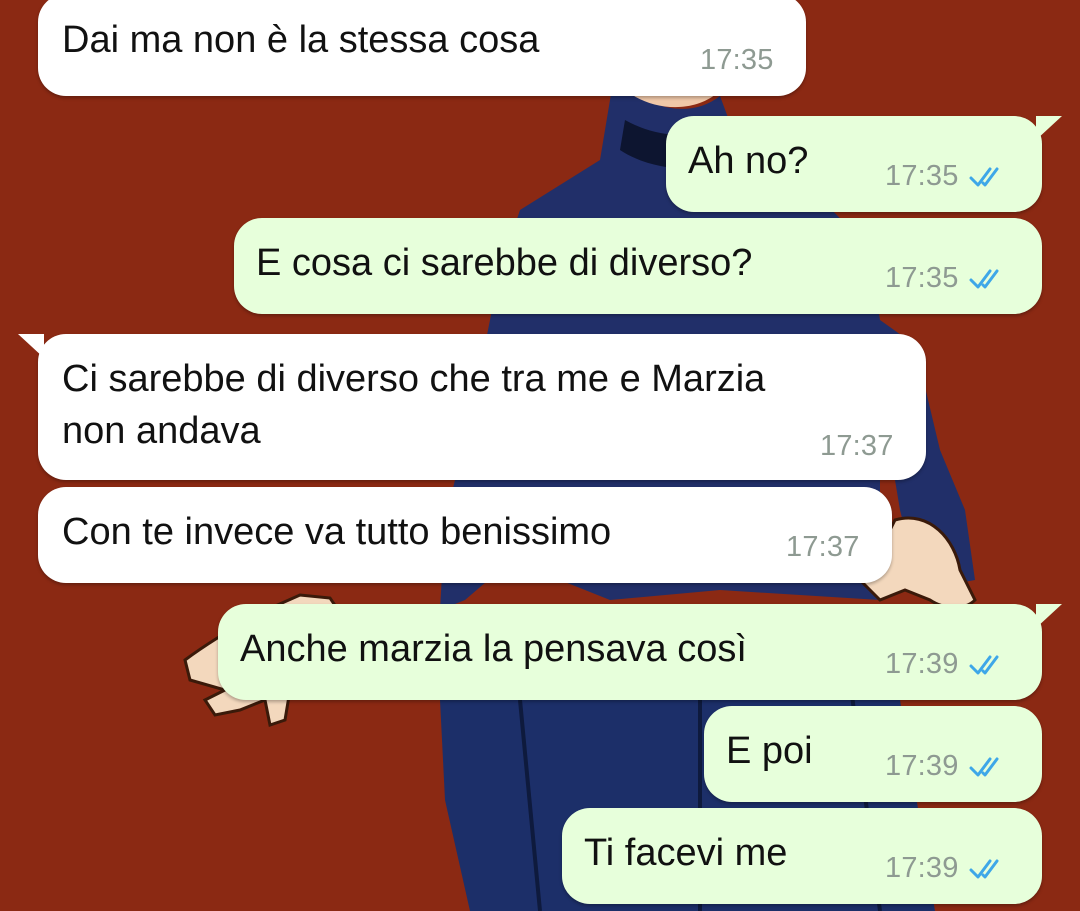 Image resolution: width=1080 pixels, height=911 pixels. I want to click on message-text: Dai ma non è la stessa cosa, so click(301, 40).